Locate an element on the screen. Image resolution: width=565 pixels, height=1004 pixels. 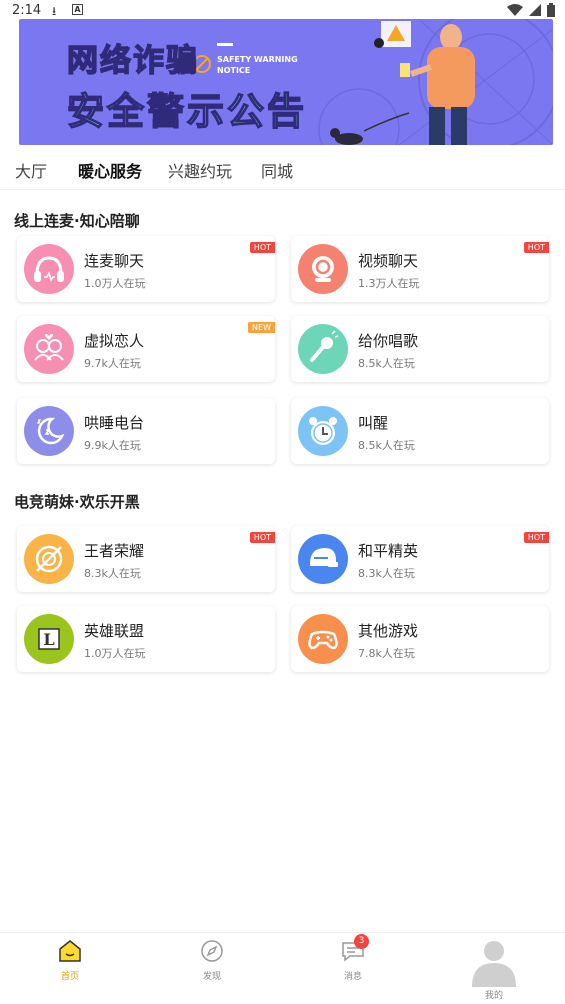
card-honor-of-kings: 王者荣耀 8.3k人在玩 HOT is located at coordinates (146, 559).